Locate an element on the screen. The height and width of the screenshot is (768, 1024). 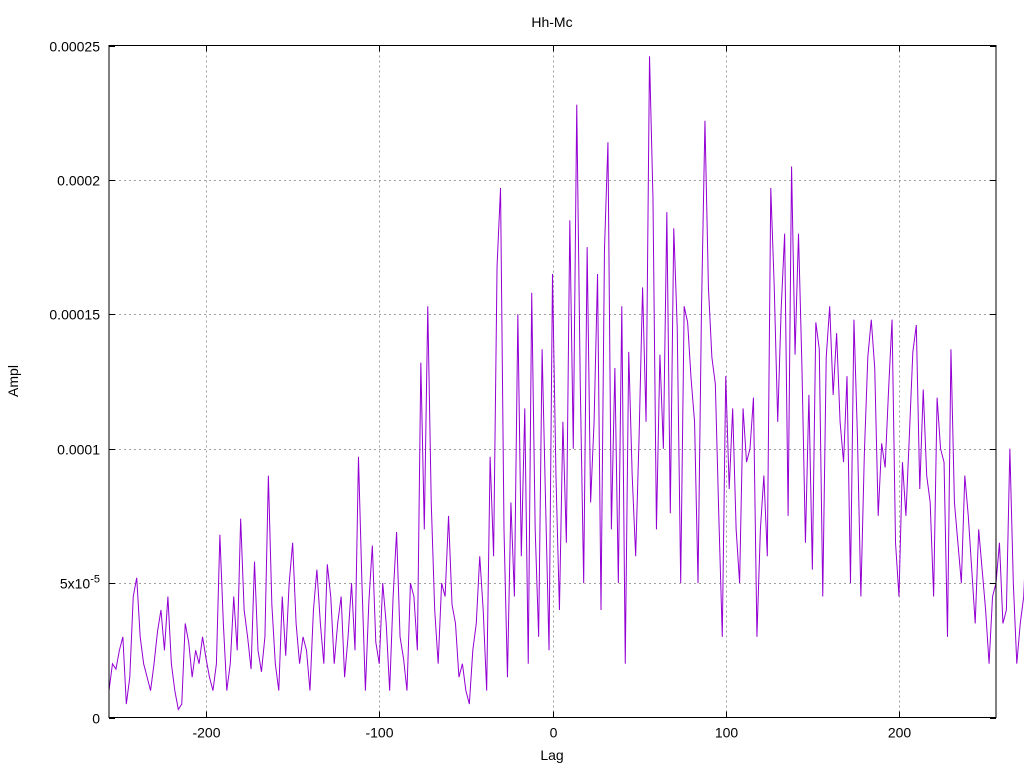
y-tick-label: 0 is located at coordinates (96, 719).